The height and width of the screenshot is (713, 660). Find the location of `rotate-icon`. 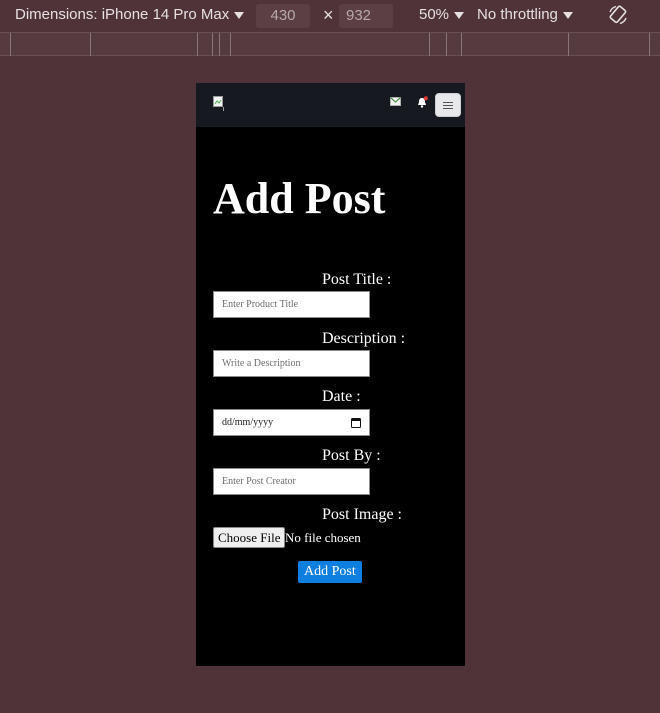

rotate-icon is located at coordinates (618, 15).